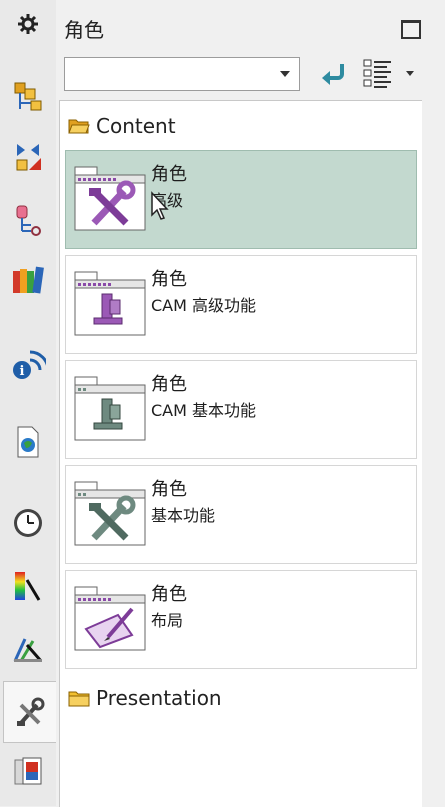 The width and height of the screenshot is (445, 807). Describe the element at coordinates (28, 442) in the screenshot. I see `web-browser-icon` at that location.